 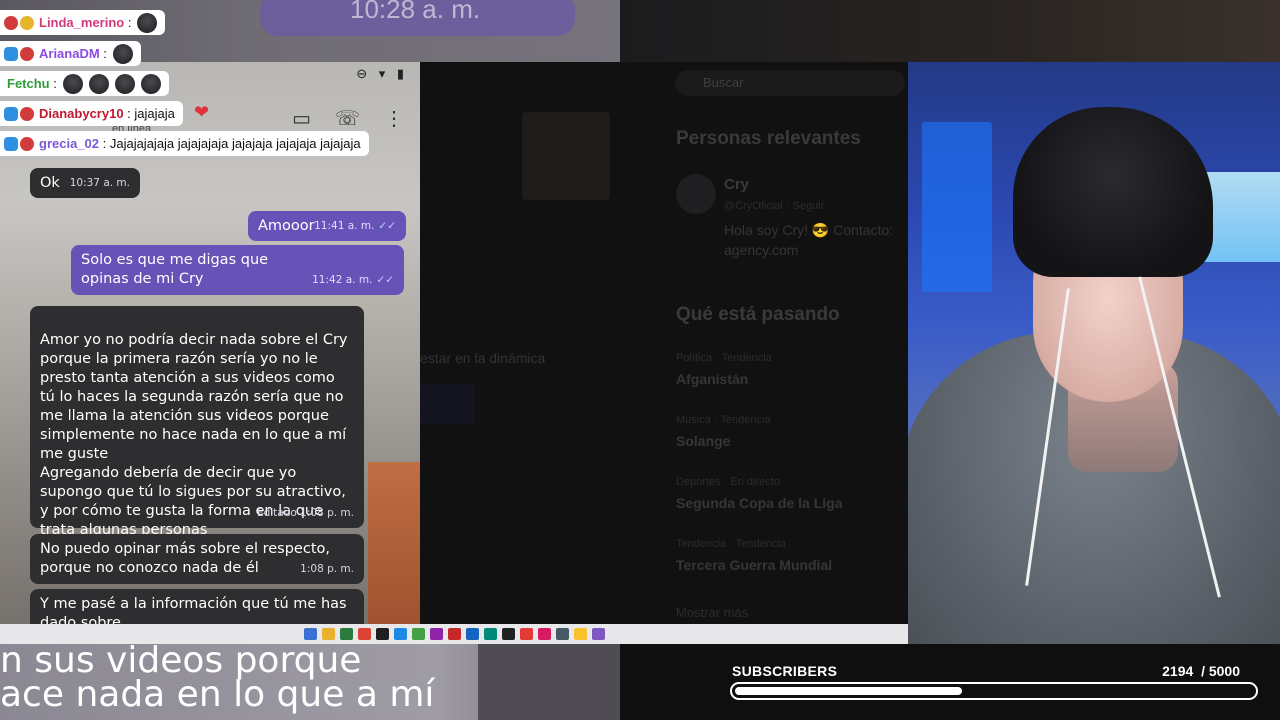 I want to click on trend-meta: Música · Tendencia, so click(x=723, y=420).